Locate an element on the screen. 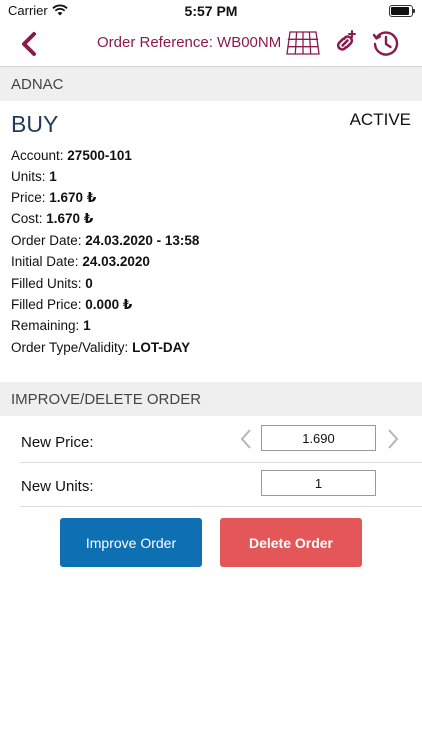  price-increase-chevron-right-icon is located at coordinates (393, 439).